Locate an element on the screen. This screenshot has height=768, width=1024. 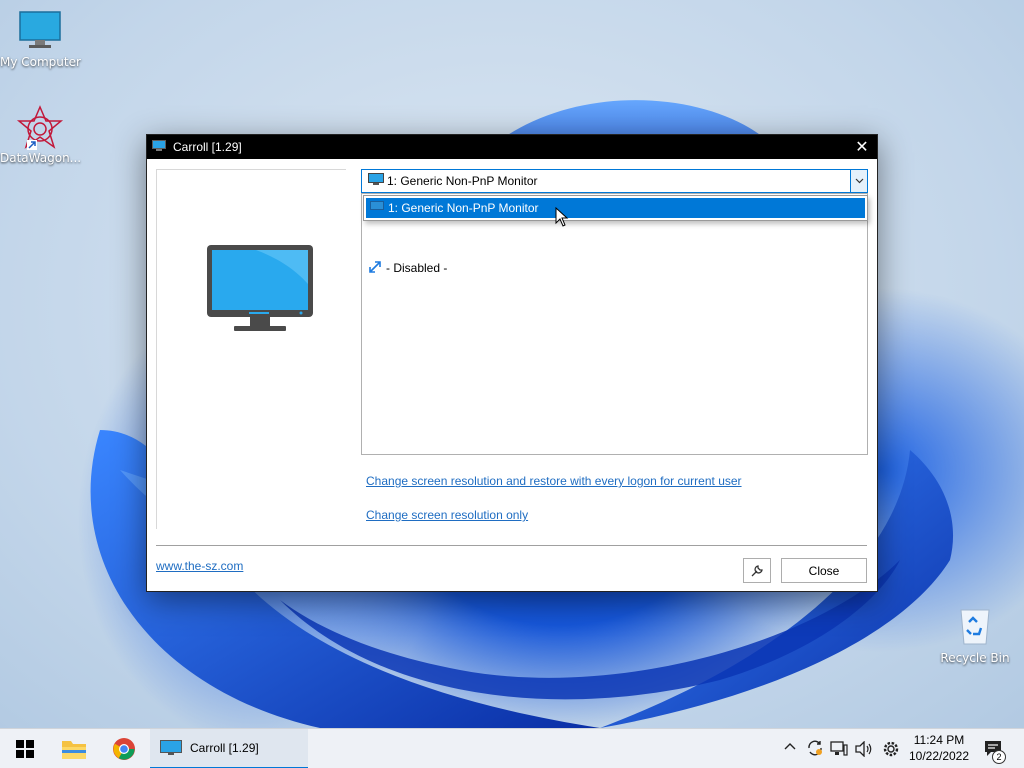
clock-date: 10/22/2022 is located at coordinates (939, 756).